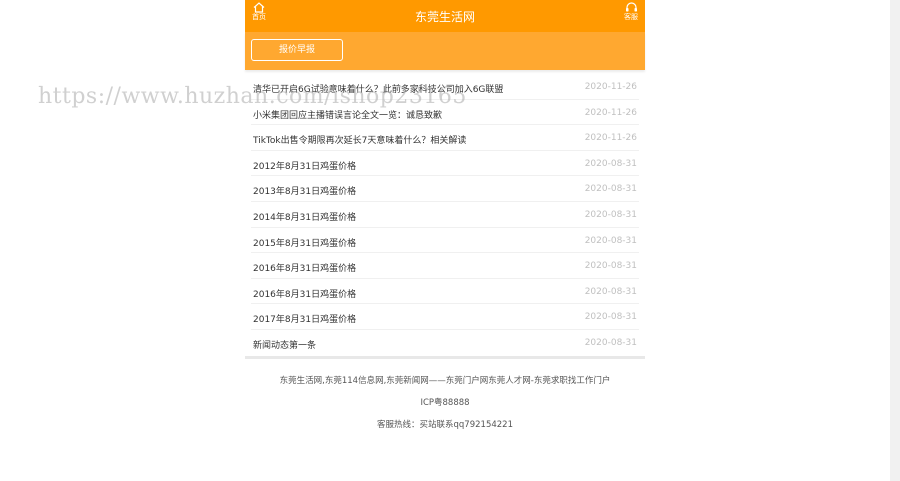  Describe the element at coordinates (304, 216) in the screenshot. I see `news-title: 2014年8月31日鸡蛋价格` at that location.